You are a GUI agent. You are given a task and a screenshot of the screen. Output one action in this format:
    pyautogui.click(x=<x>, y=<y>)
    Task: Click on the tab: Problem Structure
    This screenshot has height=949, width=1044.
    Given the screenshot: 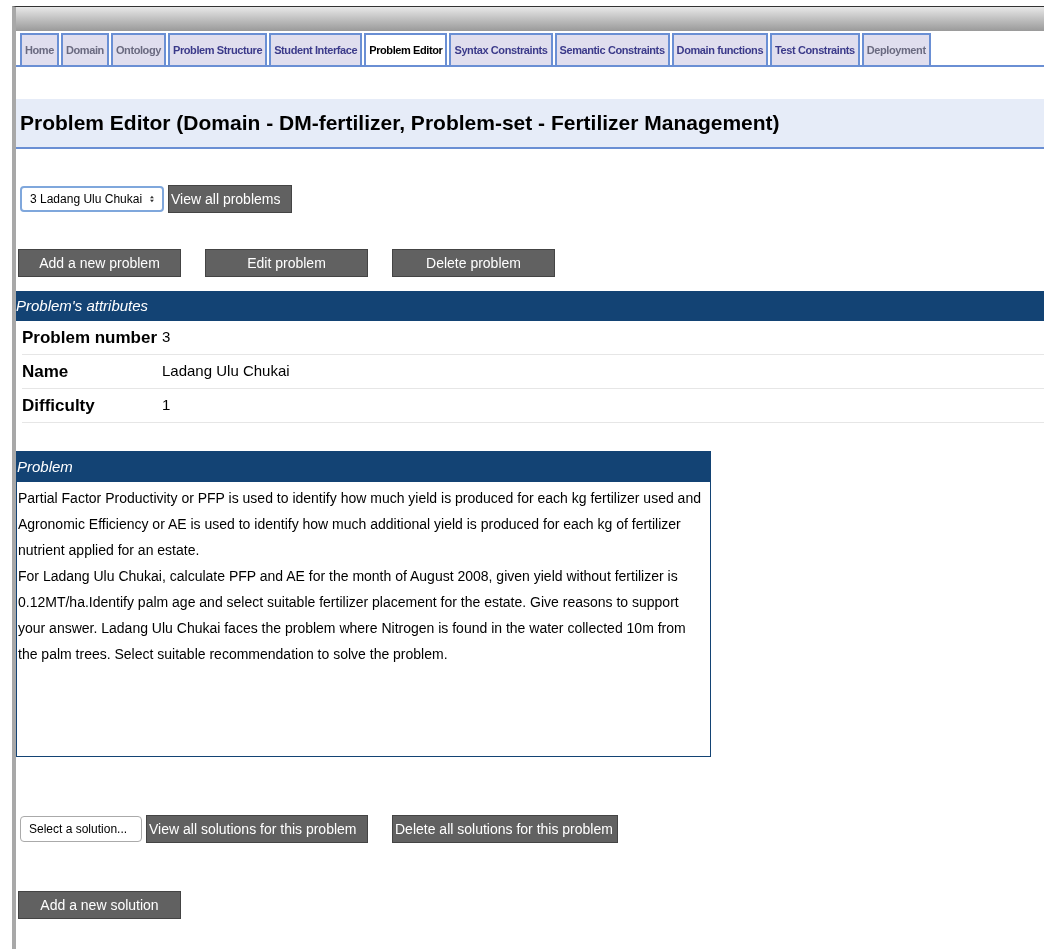 What is the action you would take?
    pyautogui.click(x=218, y=49)
    